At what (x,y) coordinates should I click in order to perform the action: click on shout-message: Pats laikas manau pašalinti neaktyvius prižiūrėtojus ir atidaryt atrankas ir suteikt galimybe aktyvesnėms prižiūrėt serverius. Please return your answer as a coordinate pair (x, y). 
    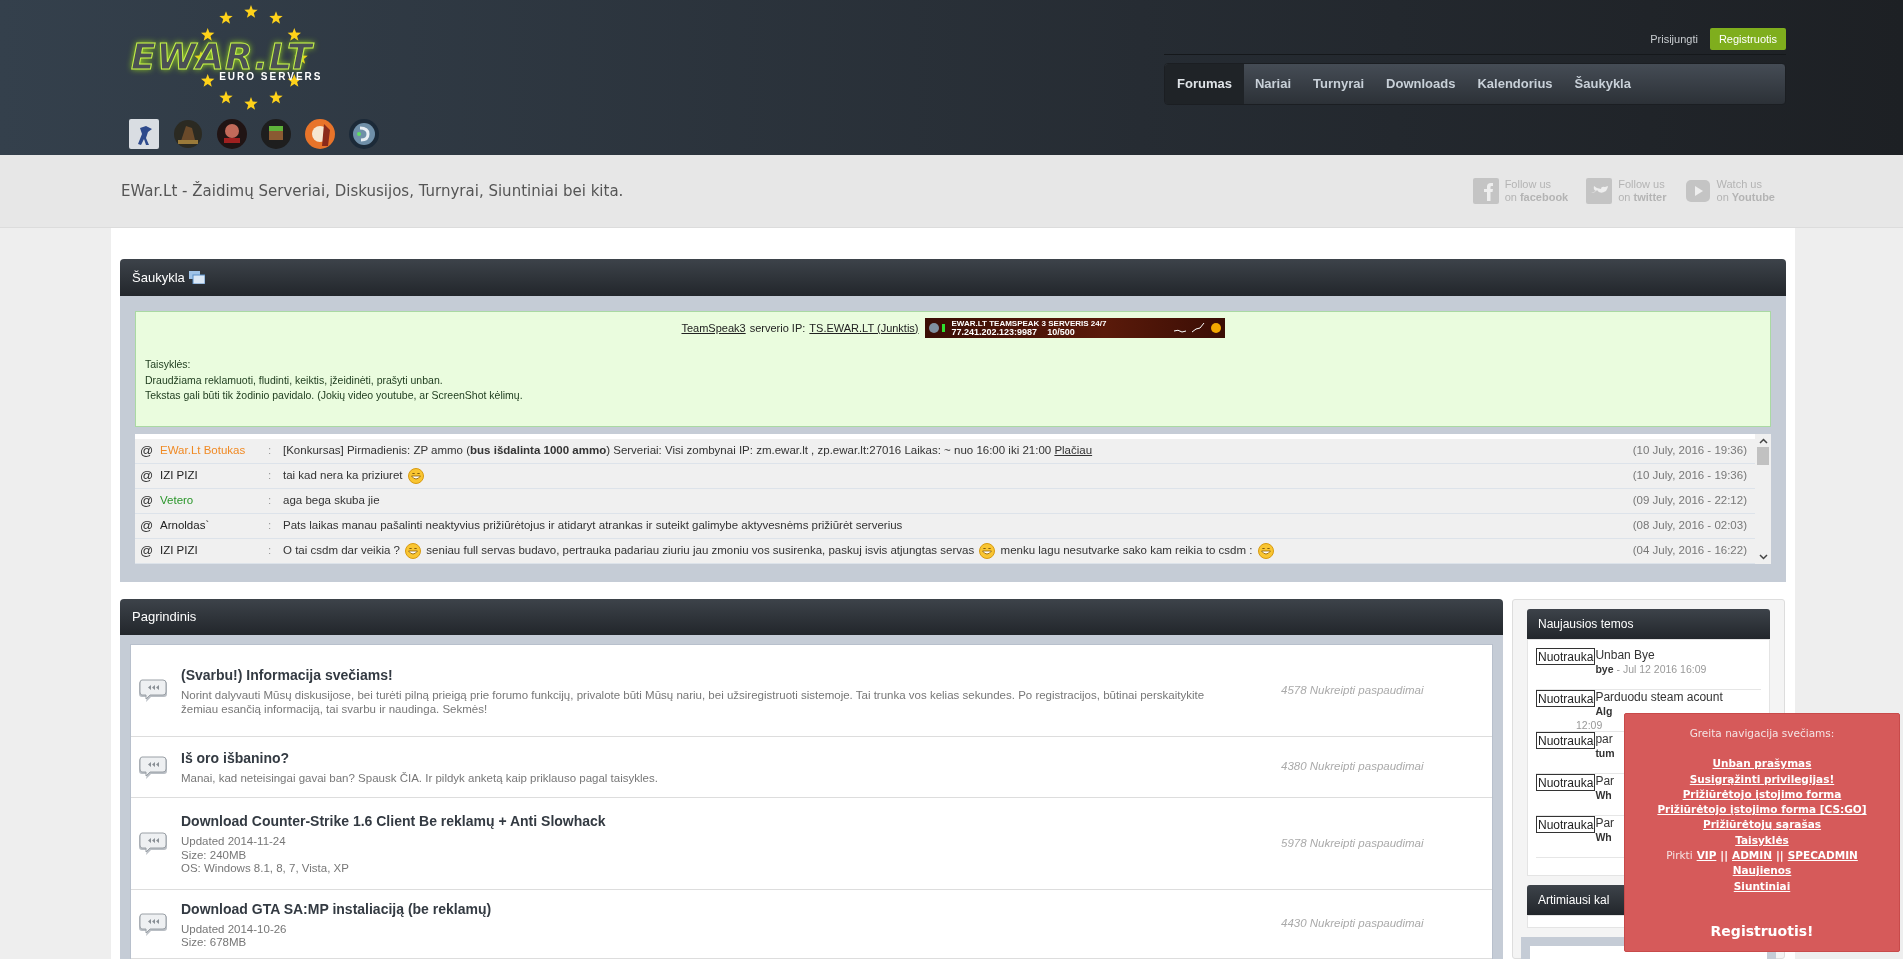
    Looking at the image, I should click on (593, 526).